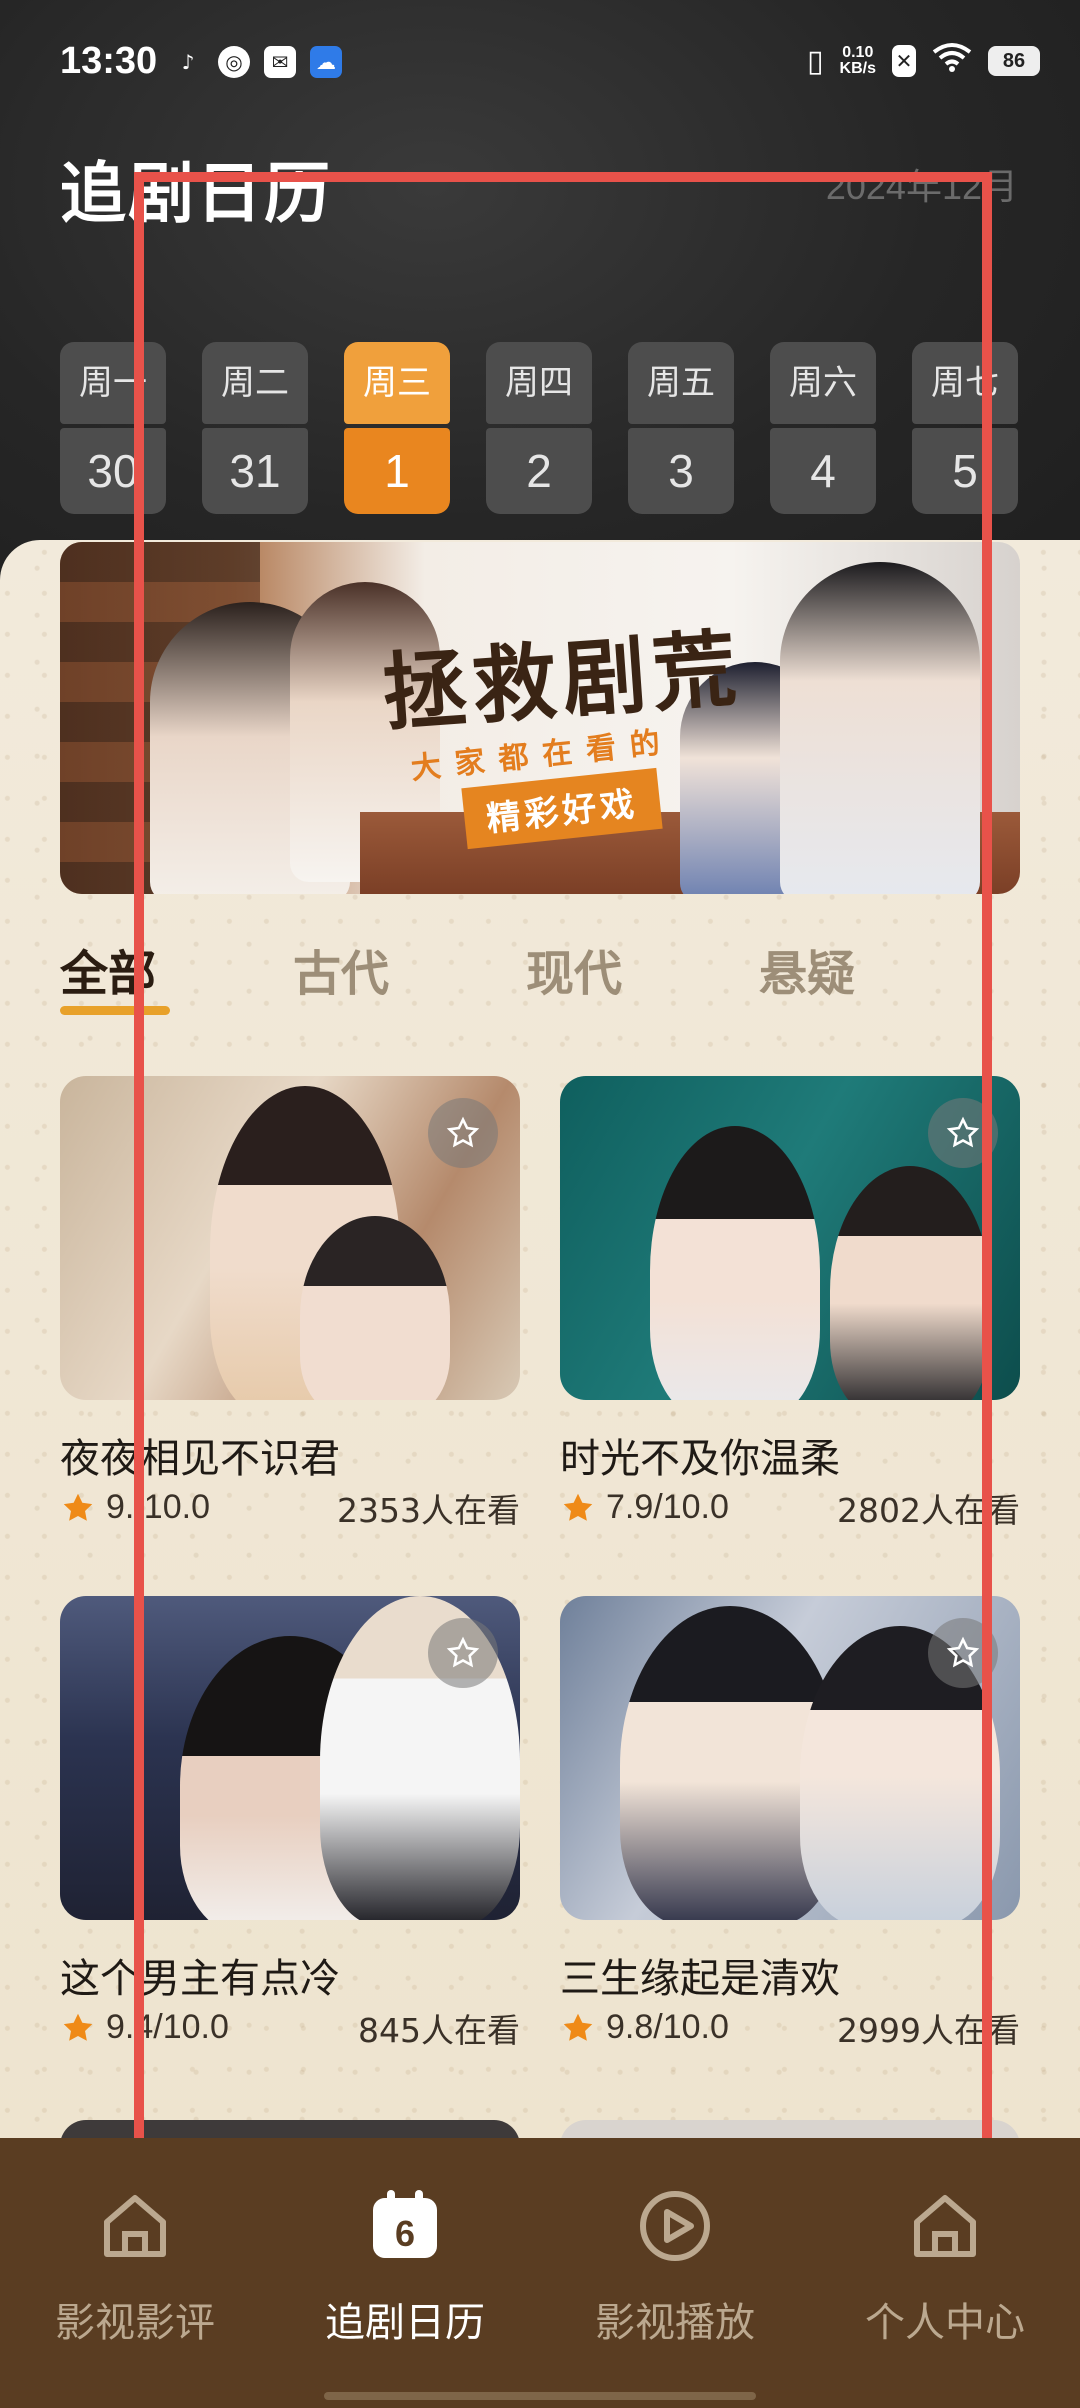 The width and height of the screenshot is (1080, 2408). I want to click on wifi-icon, so click(952, 61).